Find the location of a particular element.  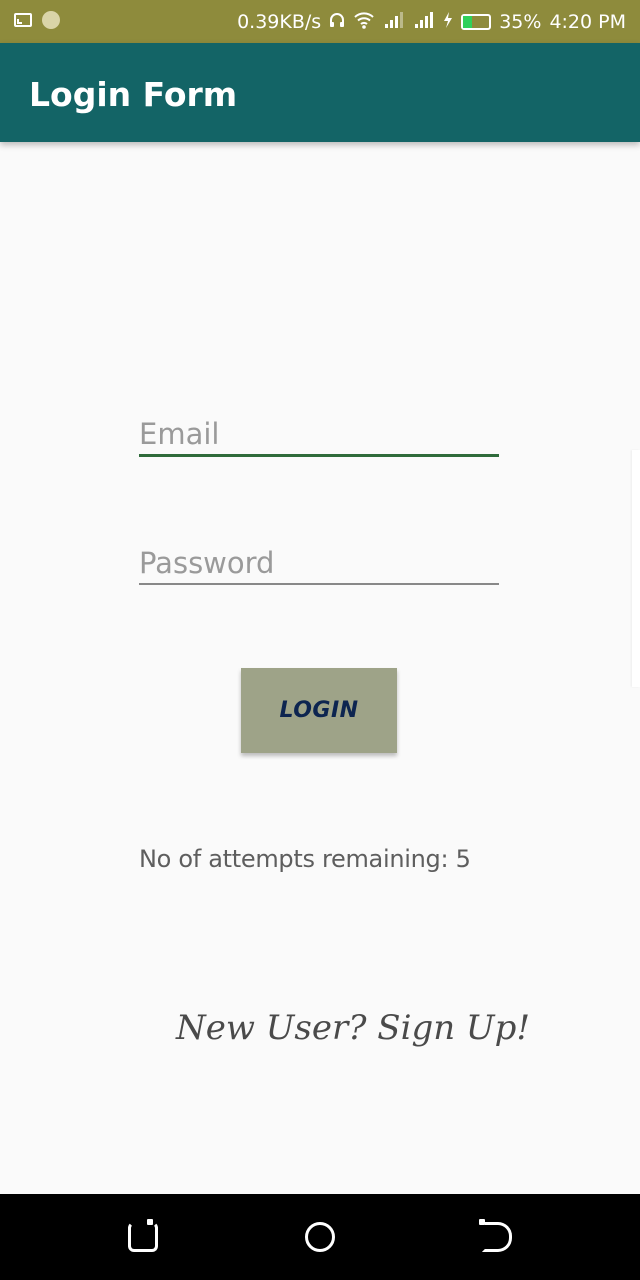

scroll-edge is located at coordinates (636, 568).